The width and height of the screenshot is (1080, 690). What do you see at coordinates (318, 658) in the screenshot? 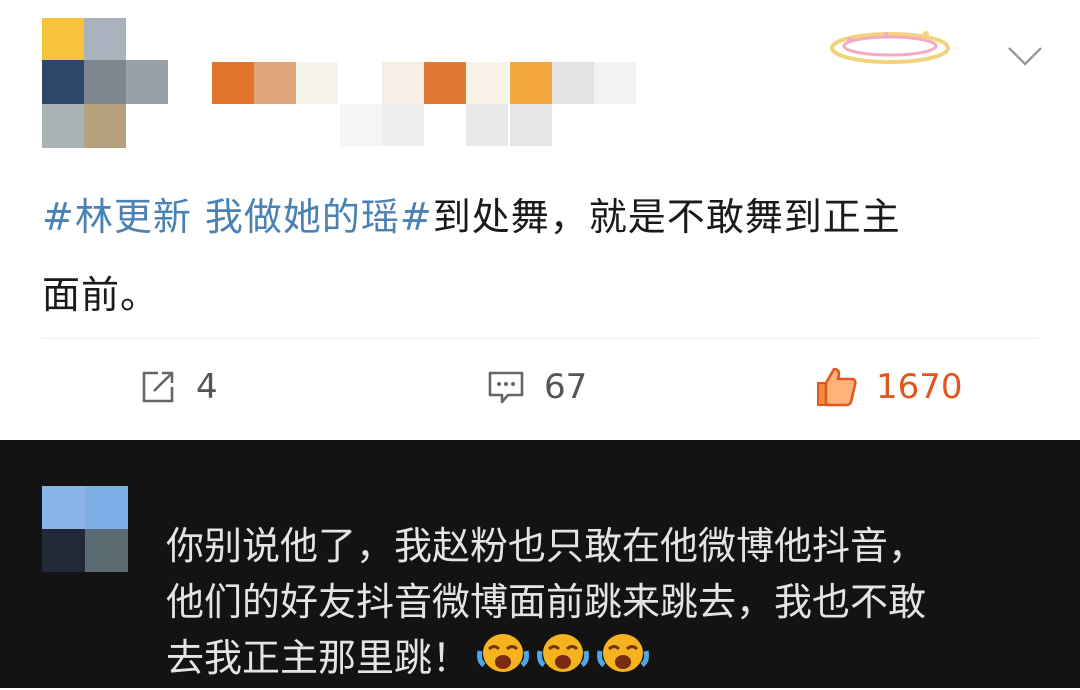
I see `comment-line3-text: 去我正主那里跳！` at bounding box center [318, 658].